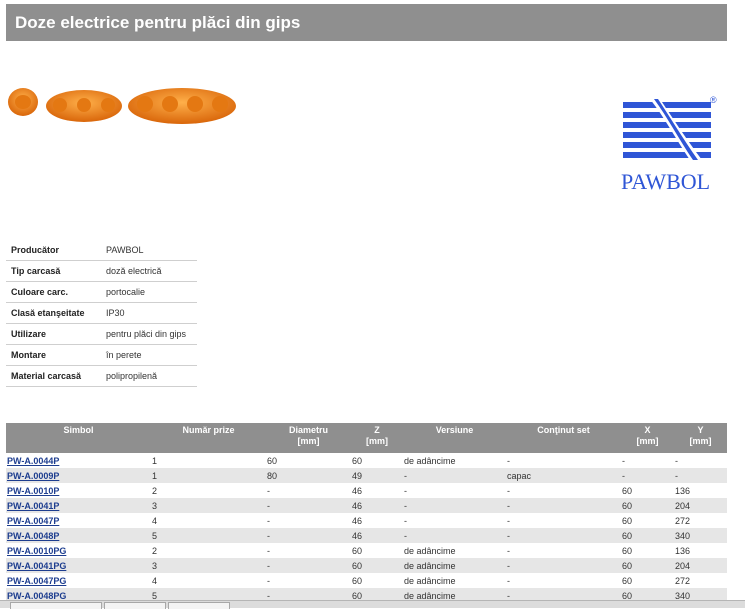 Image resolution: width=745 pixels, height=609 pixels. Describe the element at coordinates (683, 550) in the screenshot. I see `cell-y: 136` at that location.